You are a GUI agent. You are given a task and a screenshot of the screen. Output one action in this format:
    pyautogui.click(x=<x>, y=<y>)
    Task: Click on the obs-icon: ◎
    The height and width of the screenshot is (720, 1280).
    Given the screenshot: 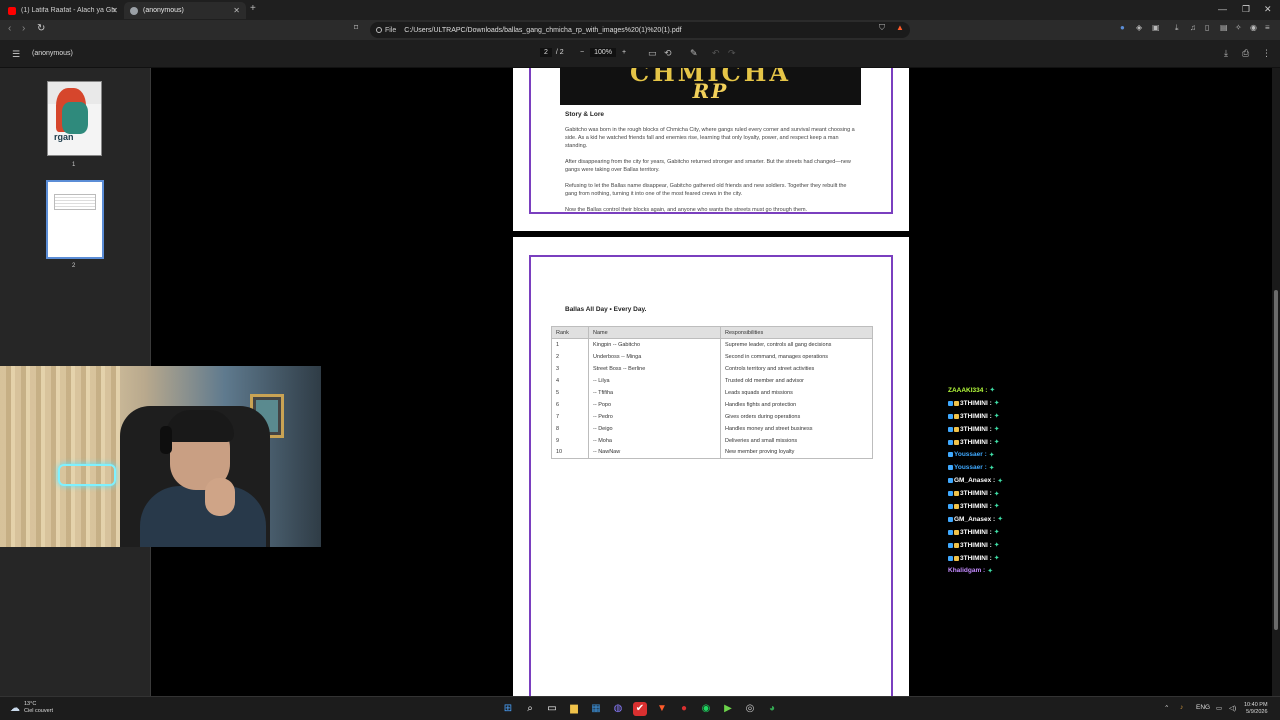 What is the action you would take?
    pyautogui.click(x=750, y=709)
    